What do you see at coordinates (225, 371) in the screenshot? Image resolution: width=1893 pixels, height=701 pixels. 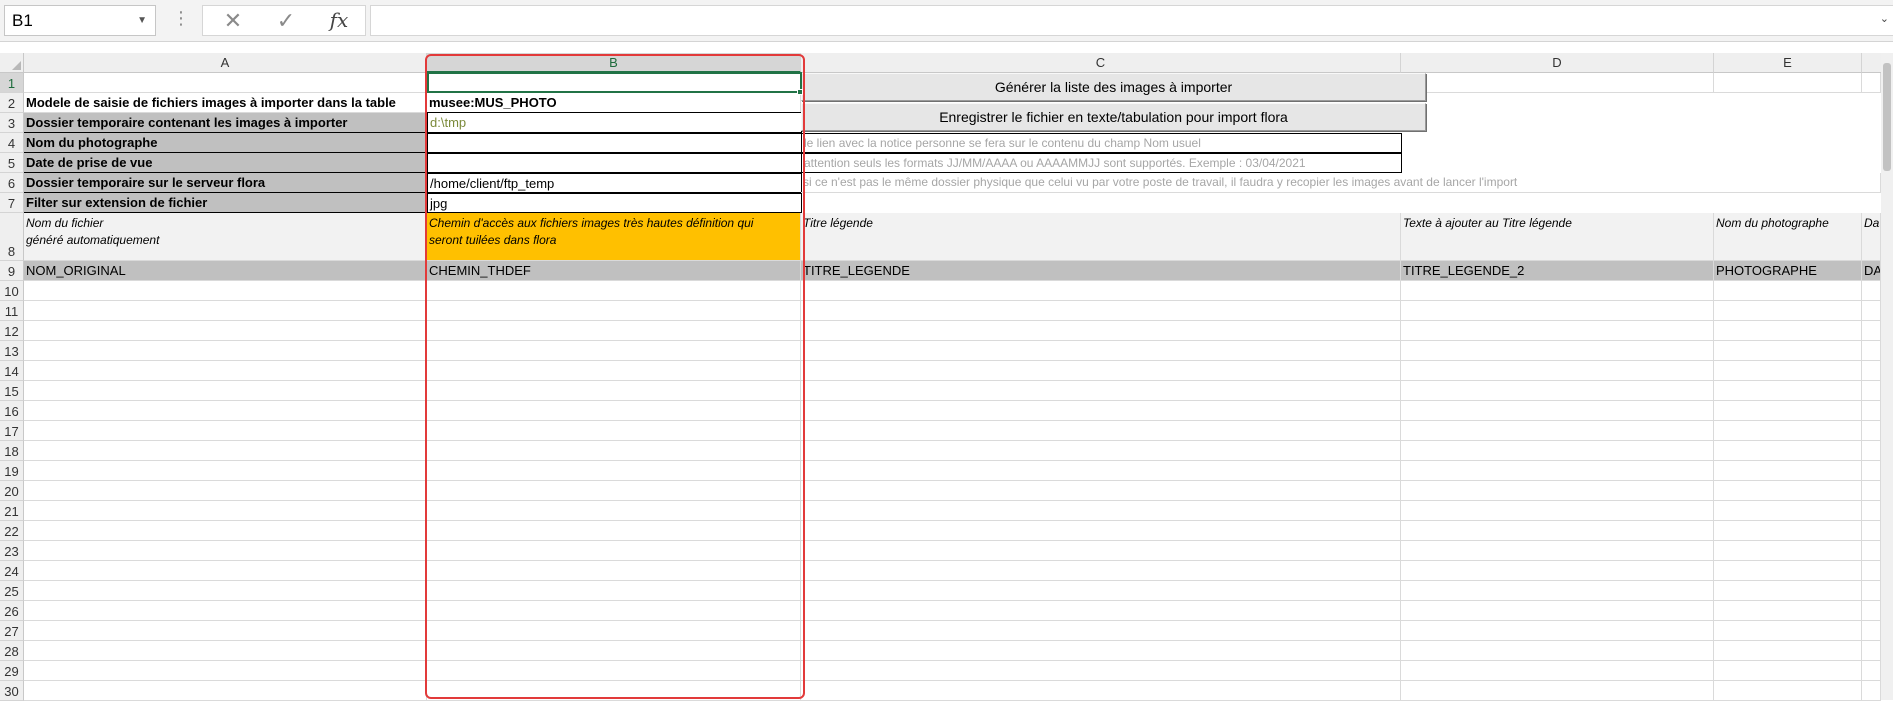 I see `cell-a14` at bounding box center [225, 371].